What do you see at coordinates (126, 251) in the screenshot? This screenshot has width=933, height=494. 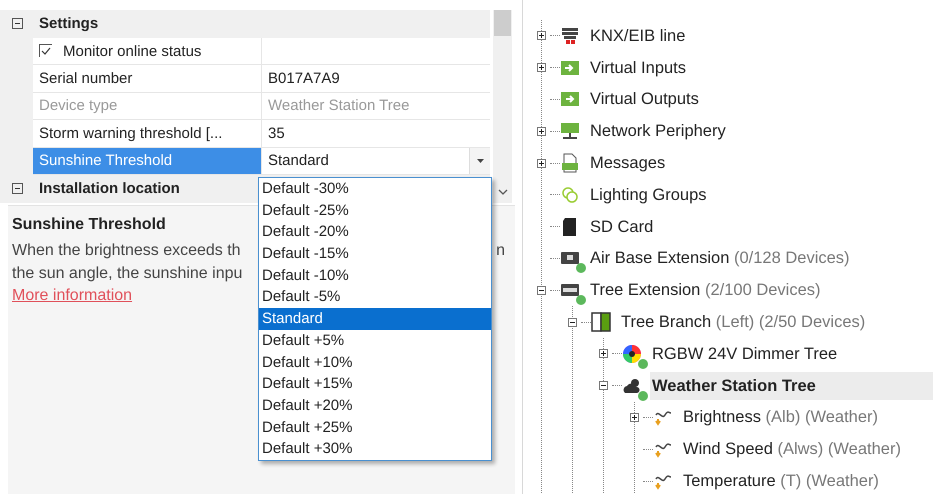 I see `description-text: When the brightness exceeds th` at bounding box center [126, 251].